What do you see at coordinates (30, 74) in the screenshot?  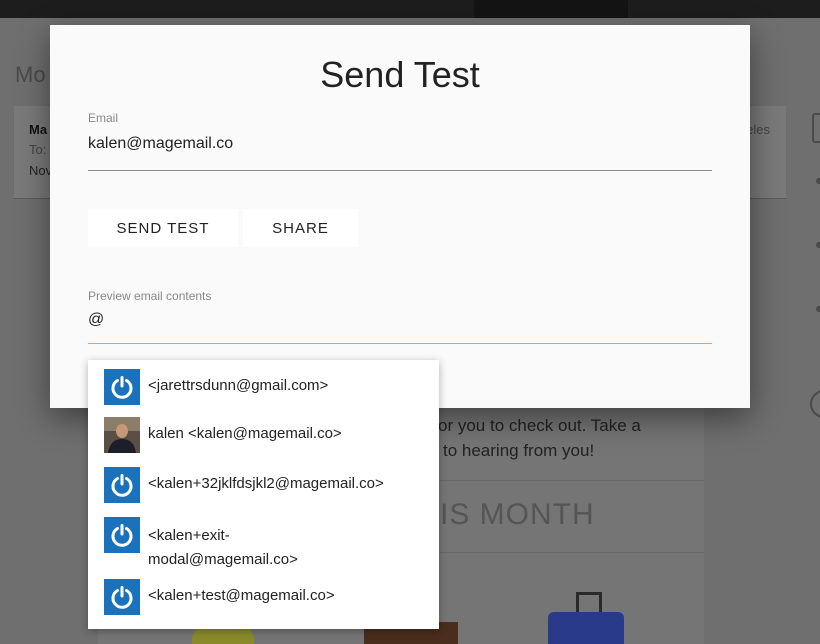 I see `background-page-title: Mo` at bounding box center [30, 74].